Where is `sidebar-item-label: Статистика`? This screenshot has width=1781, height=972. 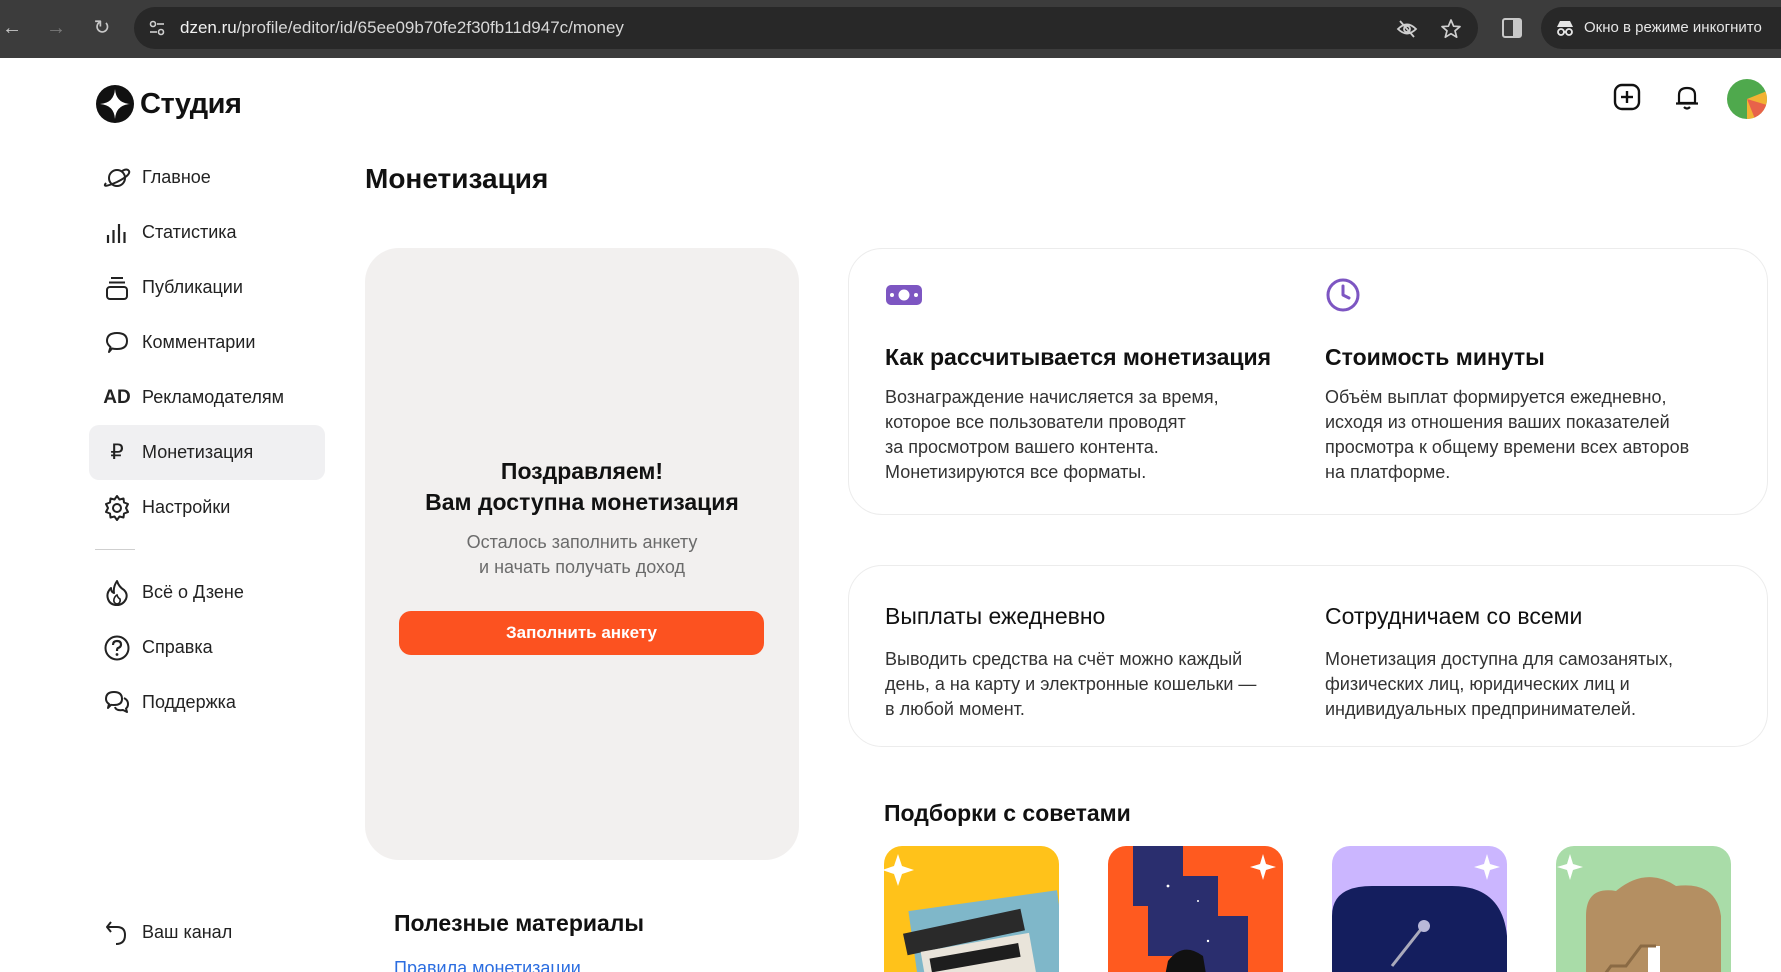 sidebar-item-label: Статистика is located at coordinates (189, 232).